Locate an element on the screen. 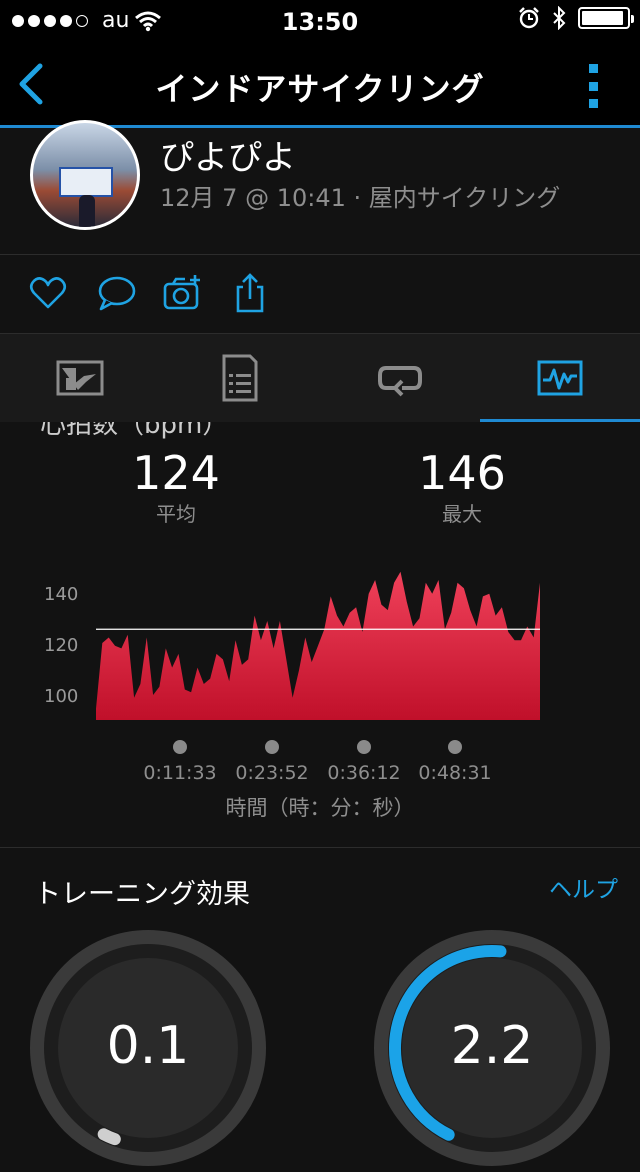 The image size is (640, 1172). x-axis-title: 時間（時：分：秒） is located at coordinates (320, 808).